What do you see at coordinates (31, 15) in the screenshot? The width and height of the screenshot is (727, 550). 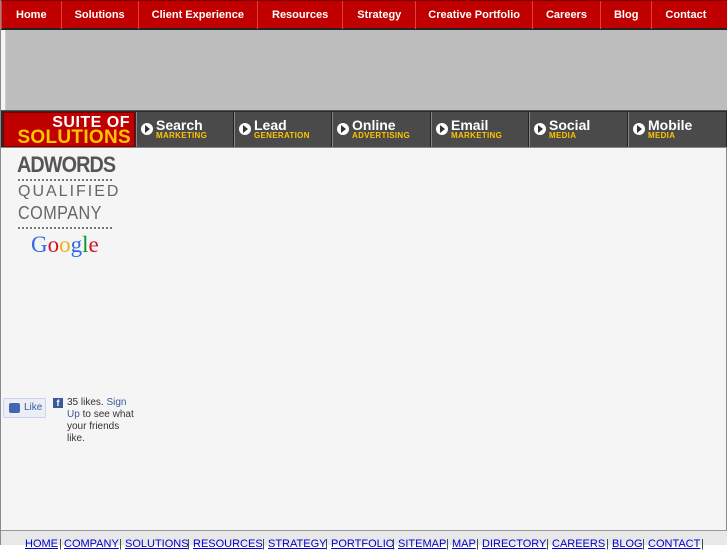 I see `nav-home: Home` at bounding box center [31, 15].